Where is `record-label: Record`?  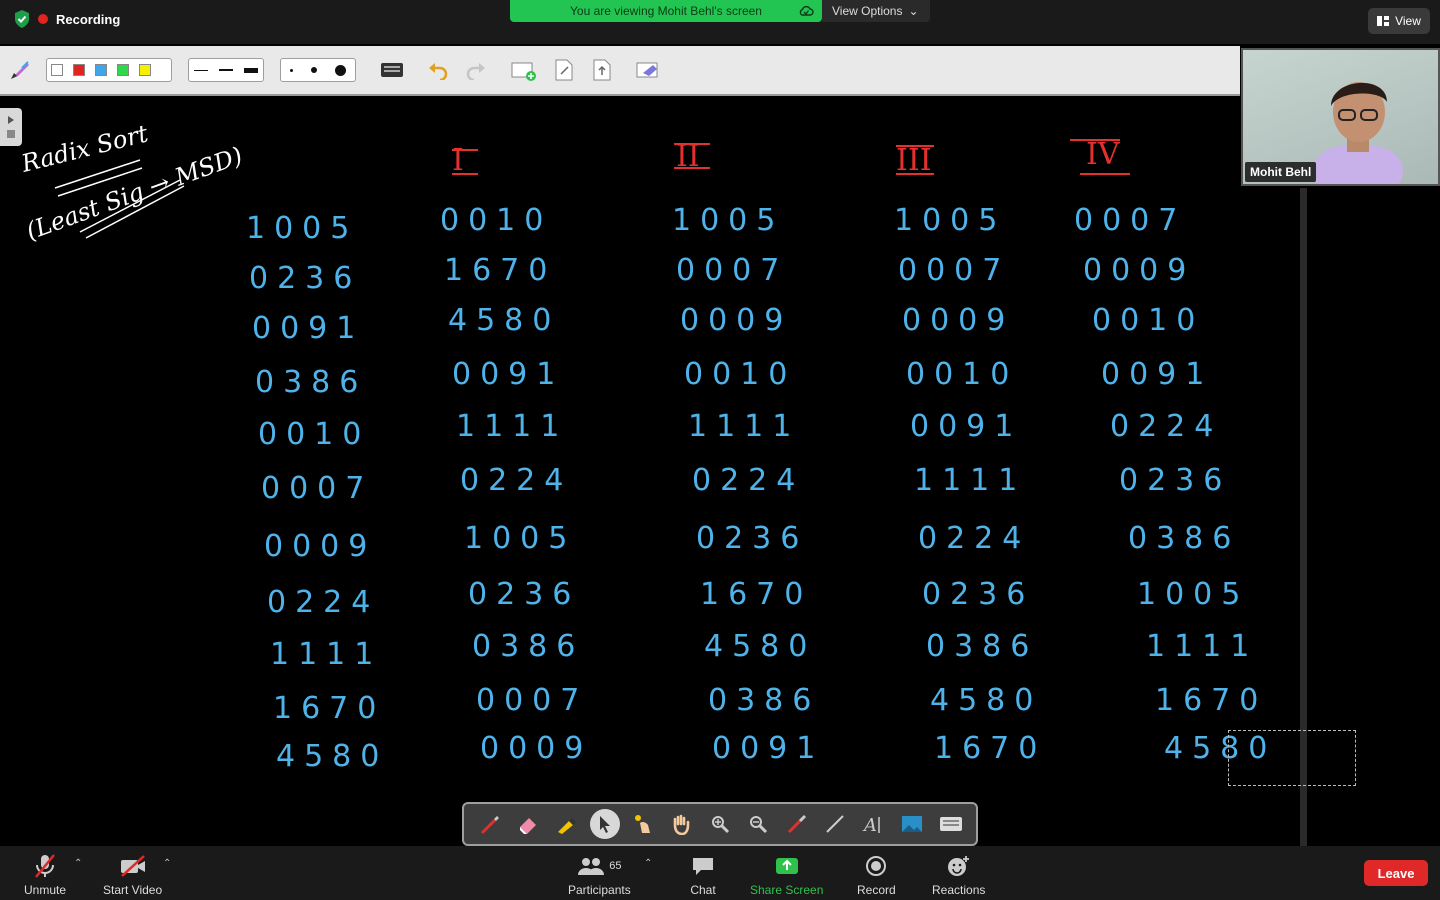 record-label: Record is located at coordinates (876, 890).